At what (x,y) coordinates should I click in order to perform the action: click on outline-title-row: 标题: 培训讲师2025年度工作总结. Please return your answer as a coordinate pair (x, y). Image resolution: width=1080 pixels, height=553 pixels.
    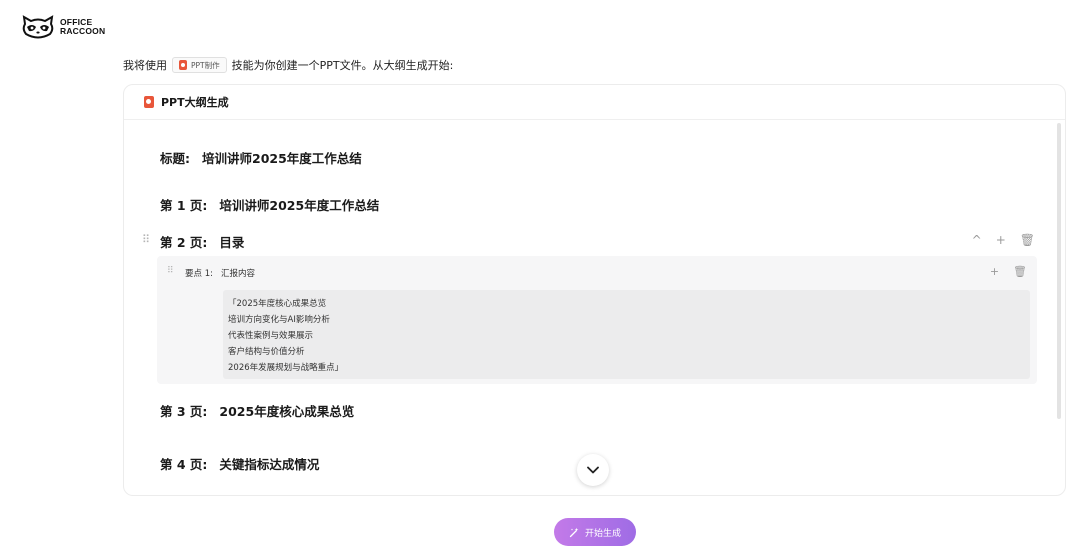
    Looking at the image, I should click on (261, 157).